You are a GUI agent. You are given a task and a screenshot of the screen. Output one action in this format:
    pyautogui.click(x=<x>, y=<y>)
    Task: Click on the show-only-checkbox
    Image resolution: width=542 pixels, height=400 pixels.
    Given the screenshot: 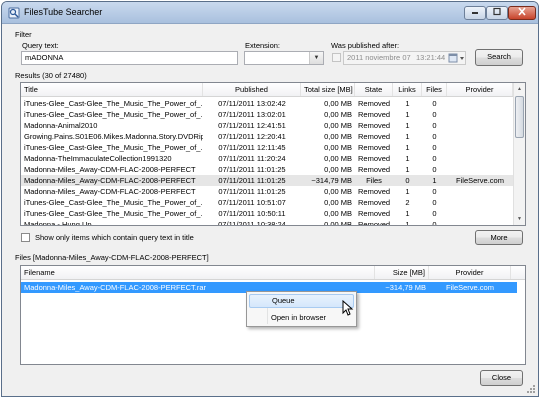 What is the action you would take?
    pyautogui.click(x=25, y=237)
    